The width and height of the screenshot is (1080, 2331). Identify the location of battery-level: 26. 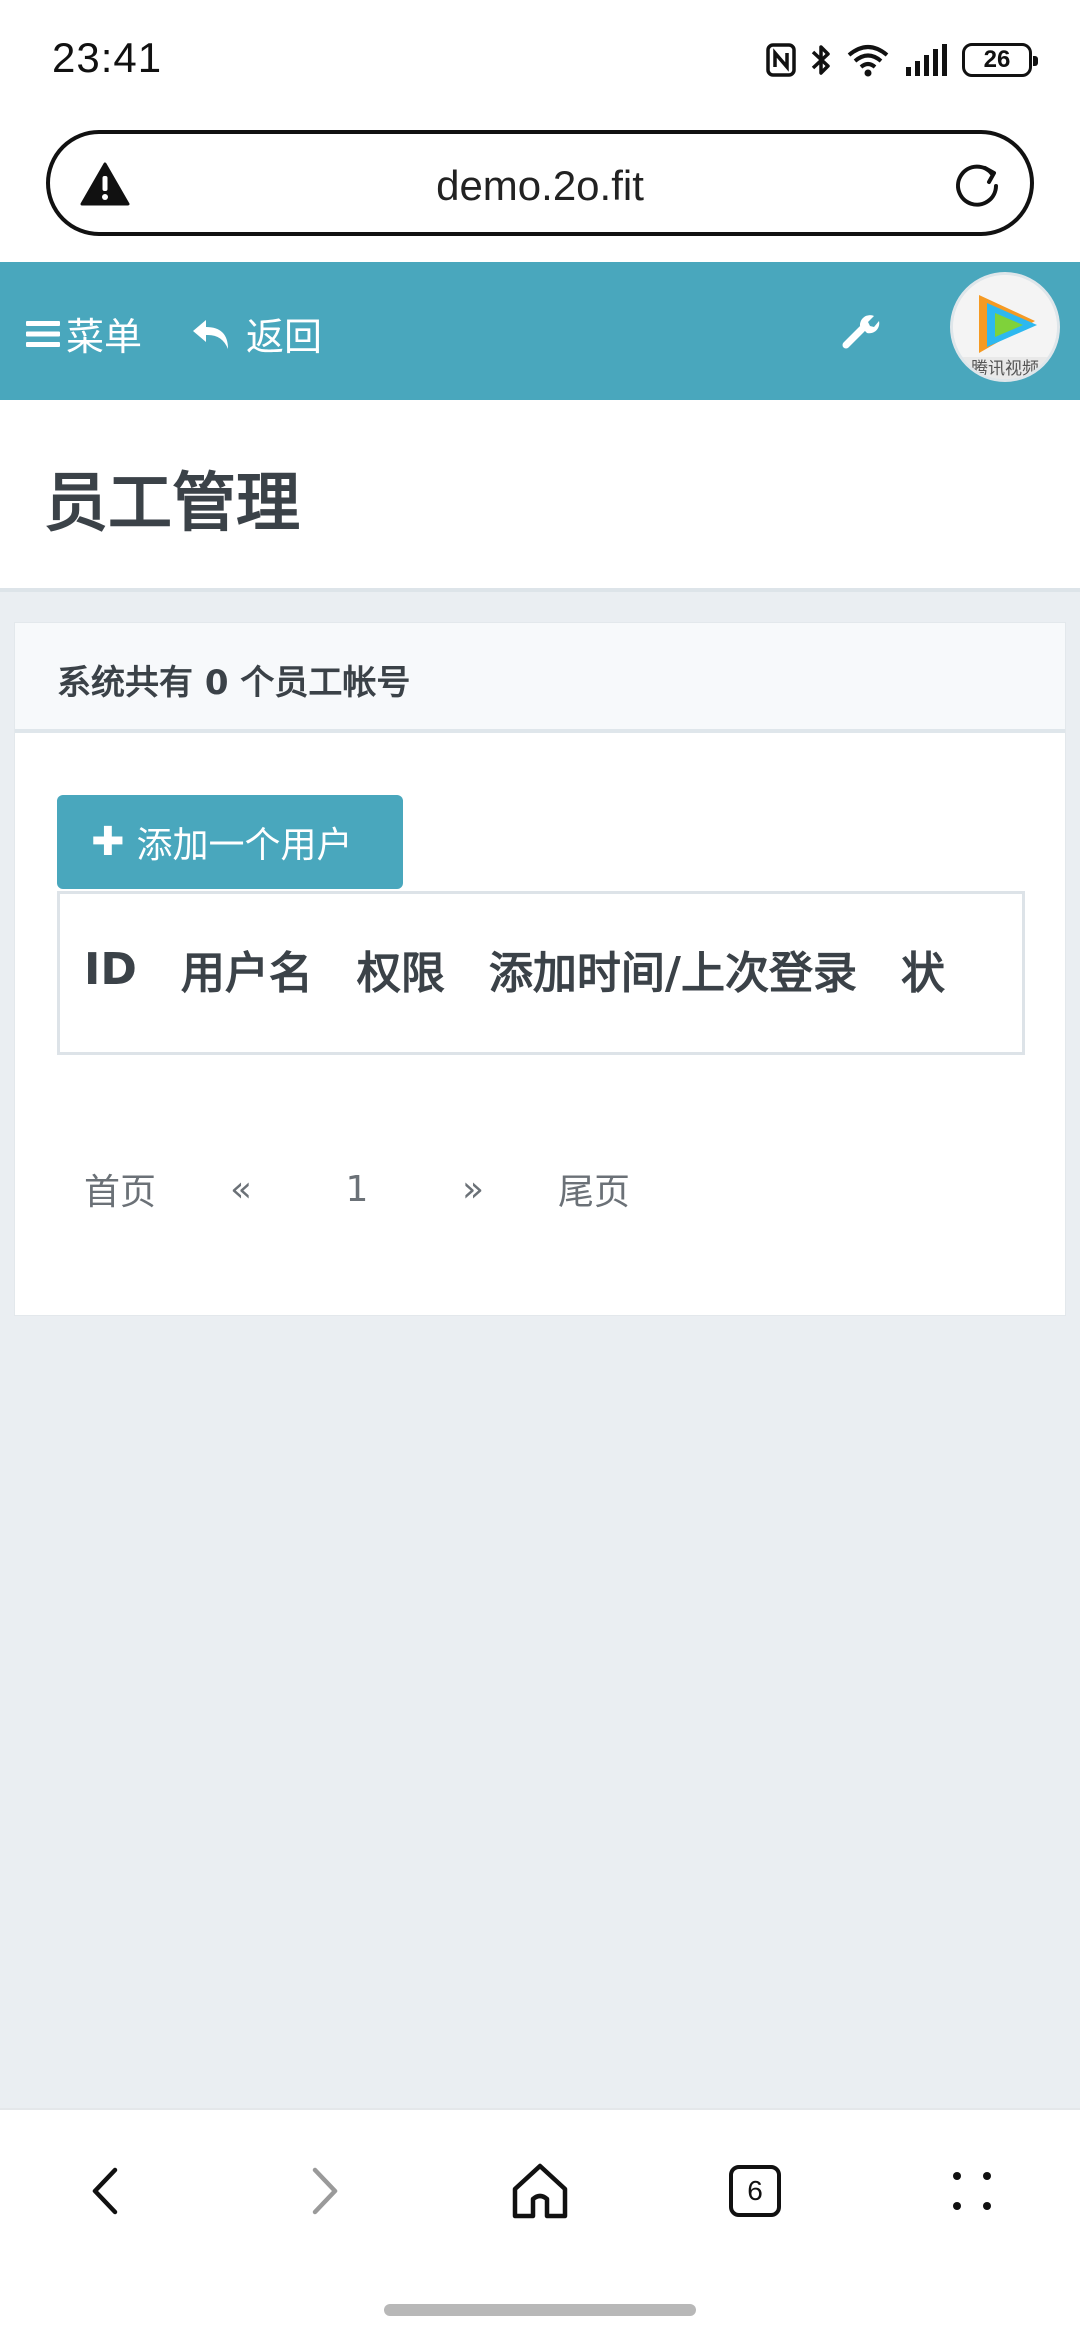
(997, 59).